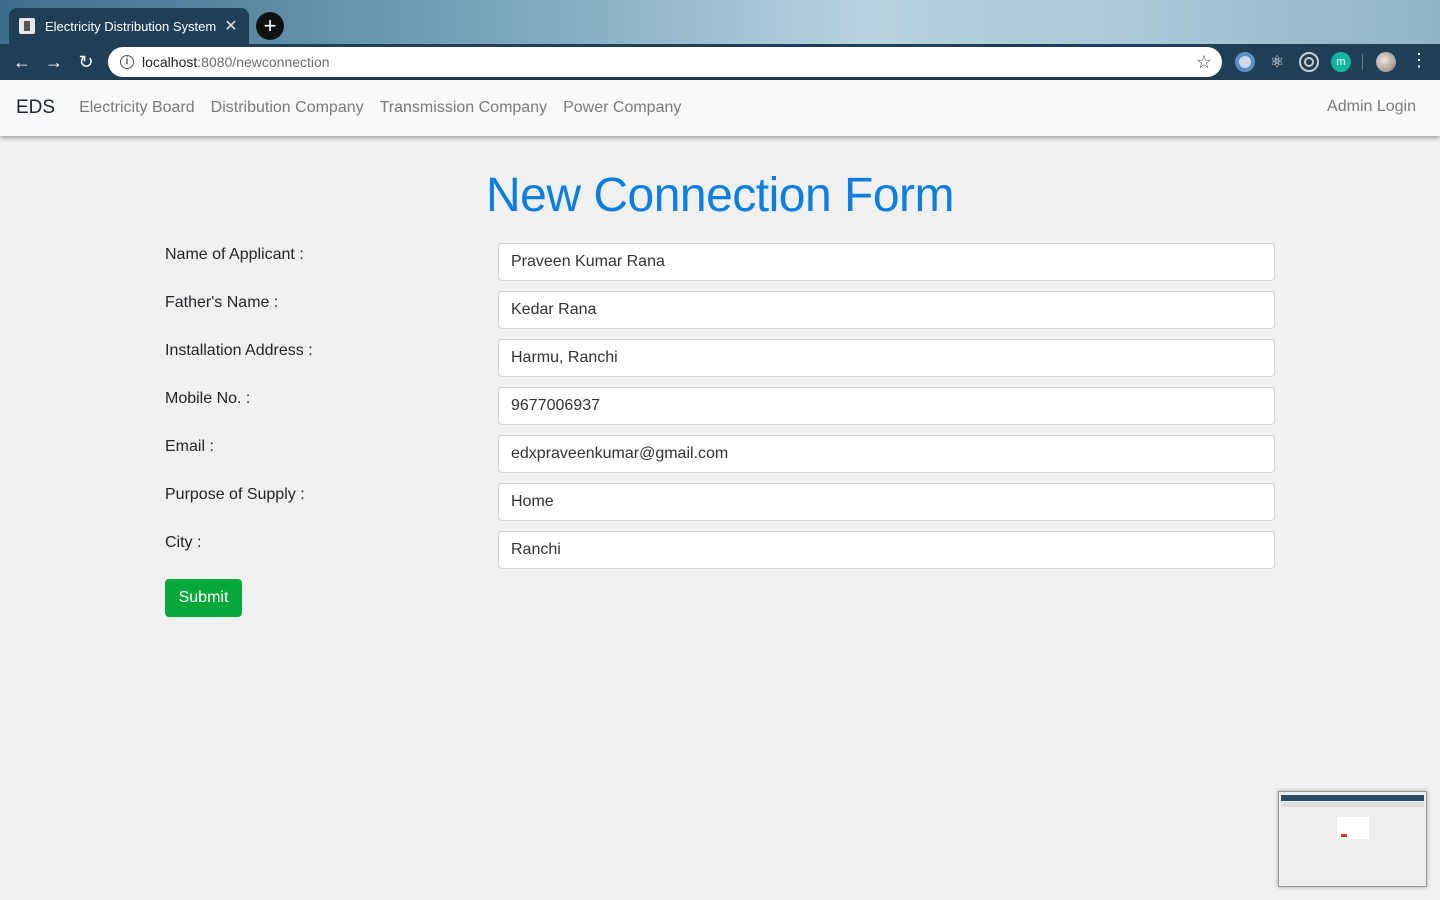  What do you see at coordinates (263, 62) in the screenshot?
I see `url-path: :8080/newconnection` at bounding box center [263, 62].